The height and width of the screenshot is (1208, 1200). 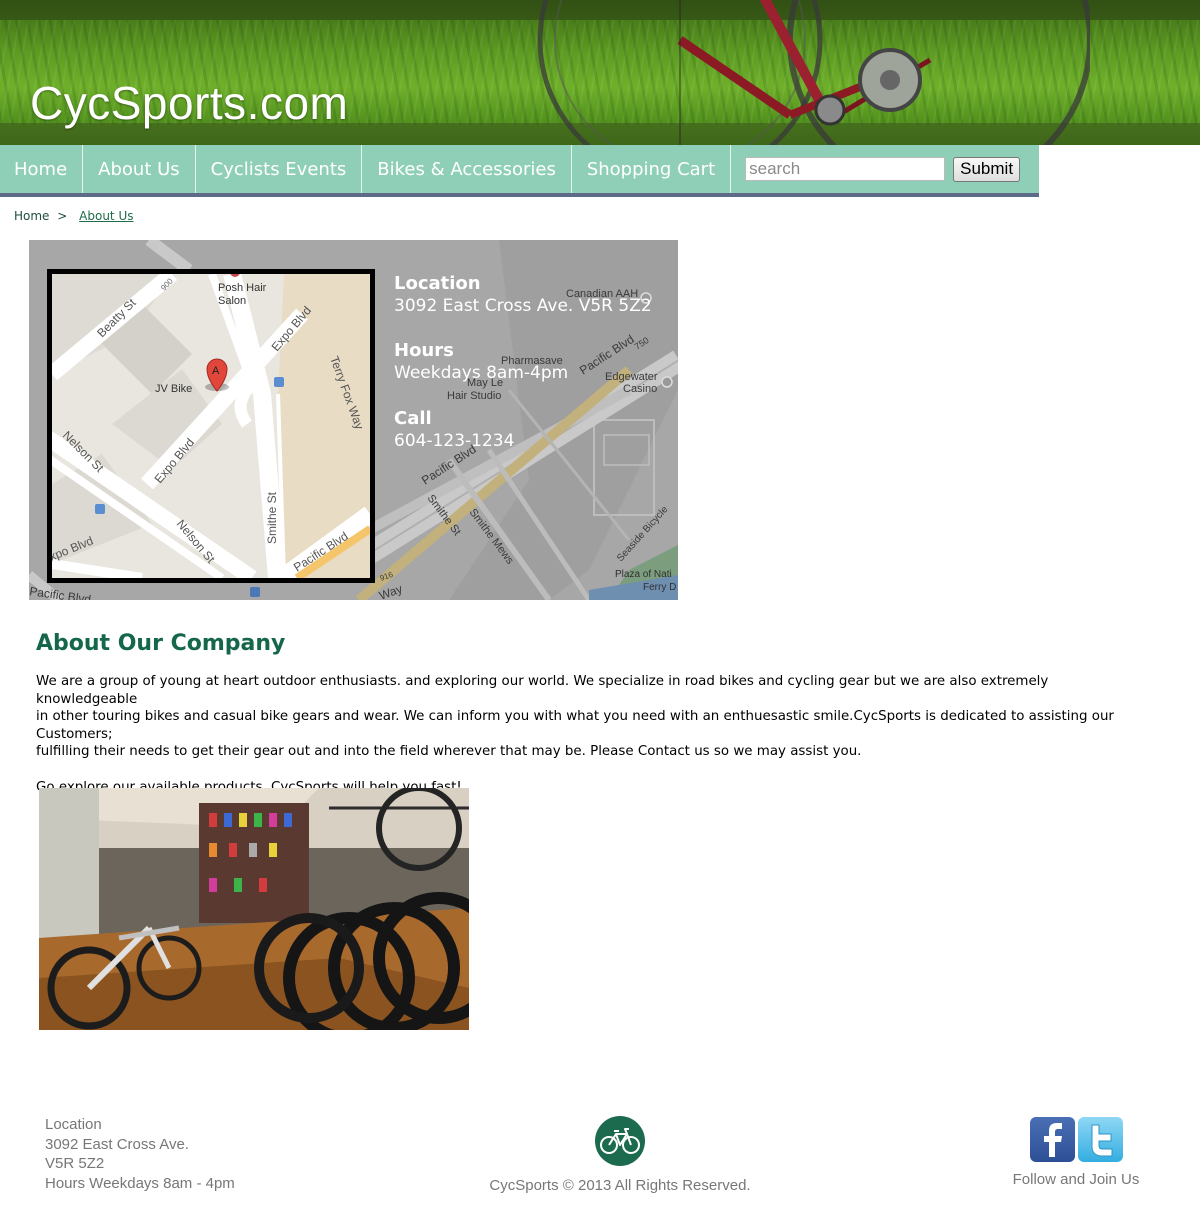 What do you see at coordinates (413, 418) in the screenshot?
I see `call-label: Call` at bounding box center [413, 418].